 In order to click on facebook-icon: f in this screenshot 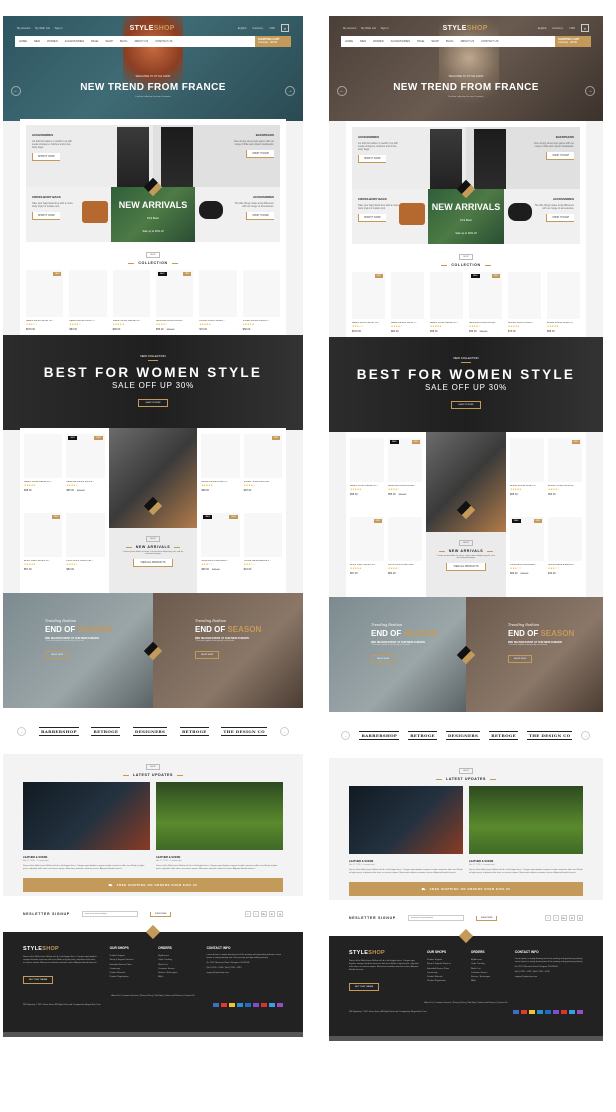, I will do `click(548, 918)`.